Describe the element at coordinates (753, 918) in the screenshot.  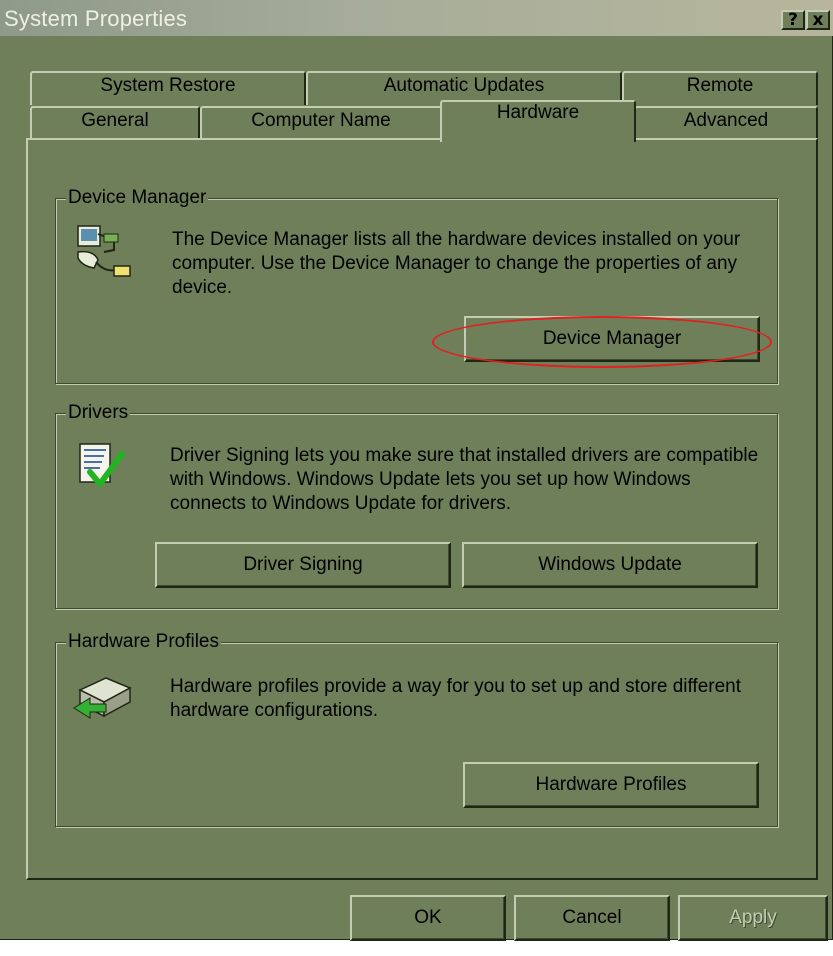
I see `apply-button: Apply` at that location.